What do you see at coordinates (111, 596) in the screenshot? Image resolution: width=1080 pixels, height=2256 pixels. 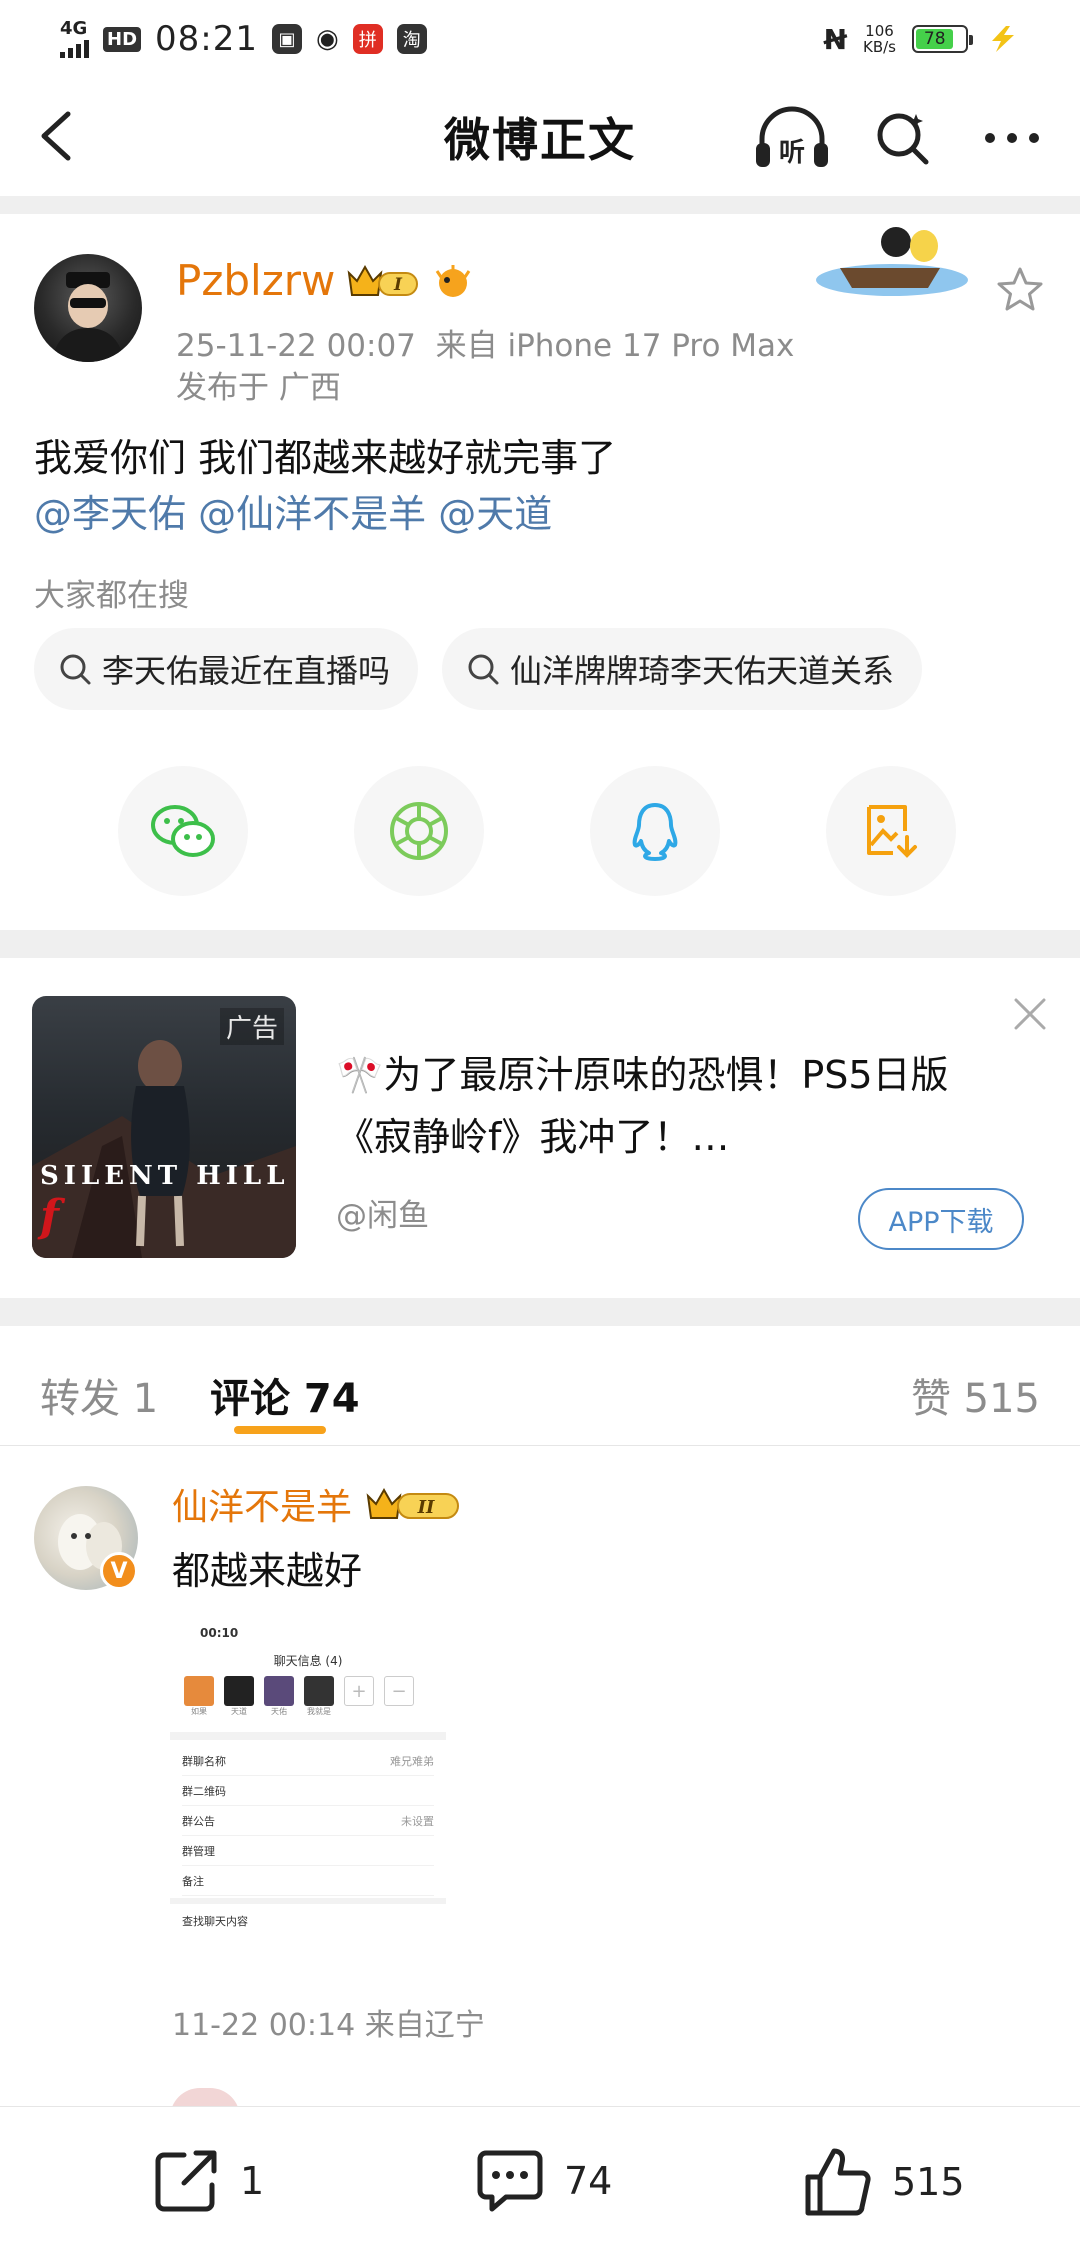 I see `trending-search-title: 大家都在搜` at bounding box center [111, 596].